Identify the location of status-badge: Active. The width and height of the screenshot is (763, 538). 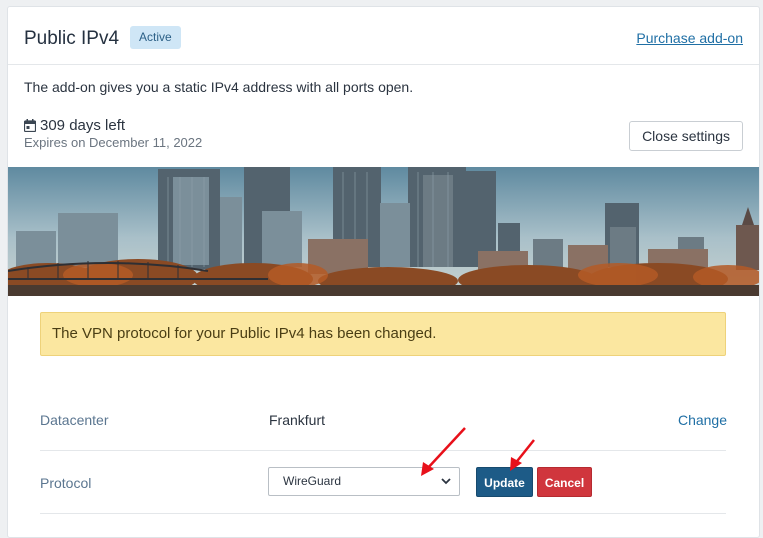
(155, 37).